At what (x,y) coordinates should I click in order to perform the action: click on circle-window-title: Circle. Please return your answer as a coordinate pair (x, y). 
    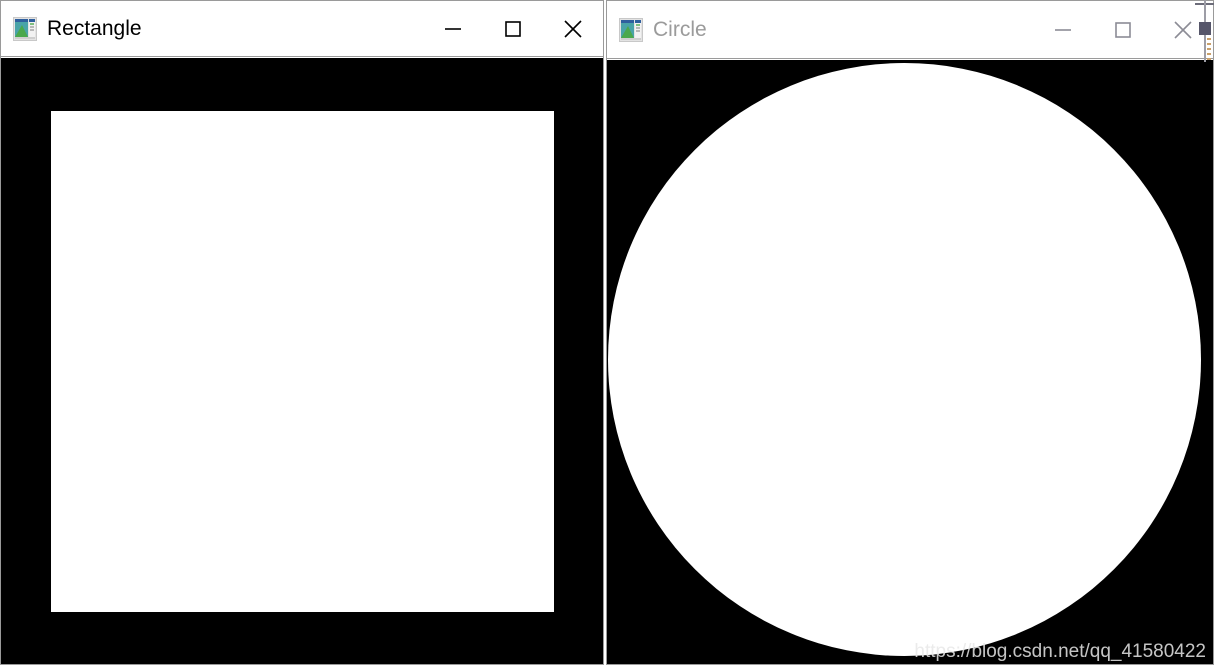
    Looking at the image, I should click on (680, 29).